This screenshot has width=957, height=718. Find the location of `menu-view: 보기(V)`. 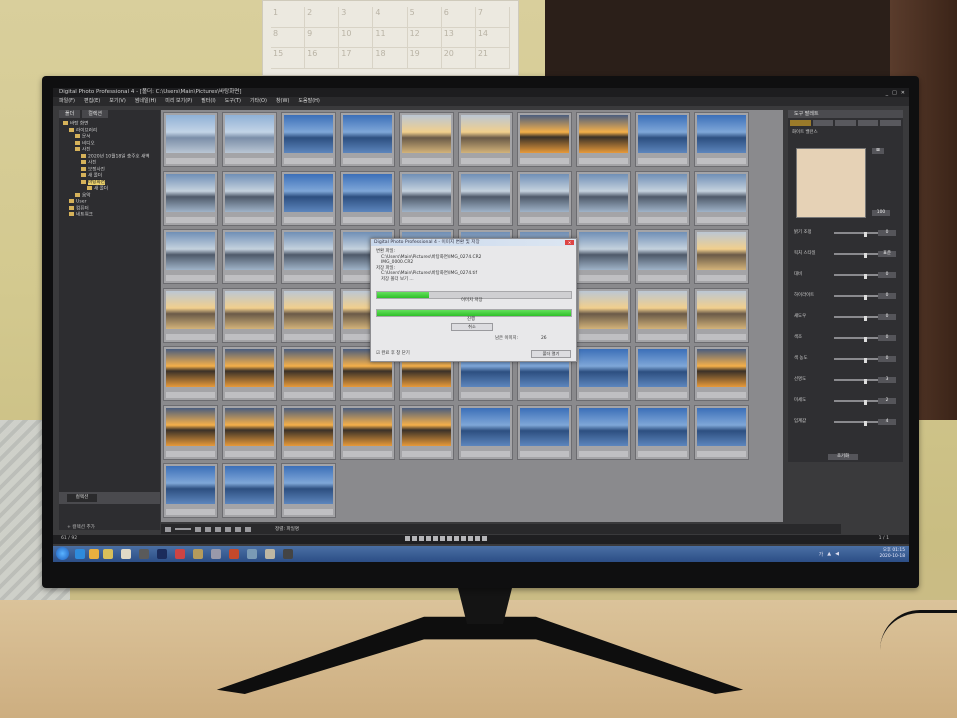

menu-view: 보기(V) is located at coordinates (117, 101).